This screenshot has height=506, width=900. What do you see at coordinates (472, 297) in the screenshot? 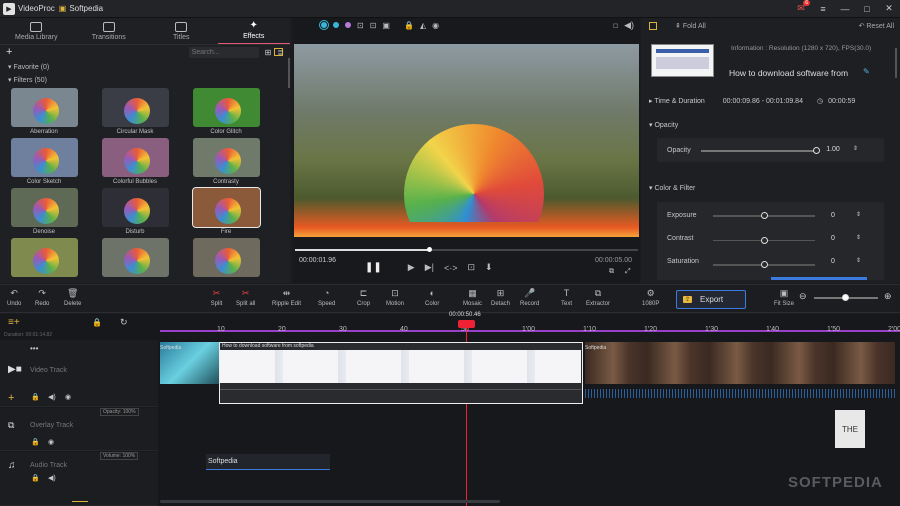
I see `tool-mosaic: ▦ Mosaic` at bounding box center [472, 297].